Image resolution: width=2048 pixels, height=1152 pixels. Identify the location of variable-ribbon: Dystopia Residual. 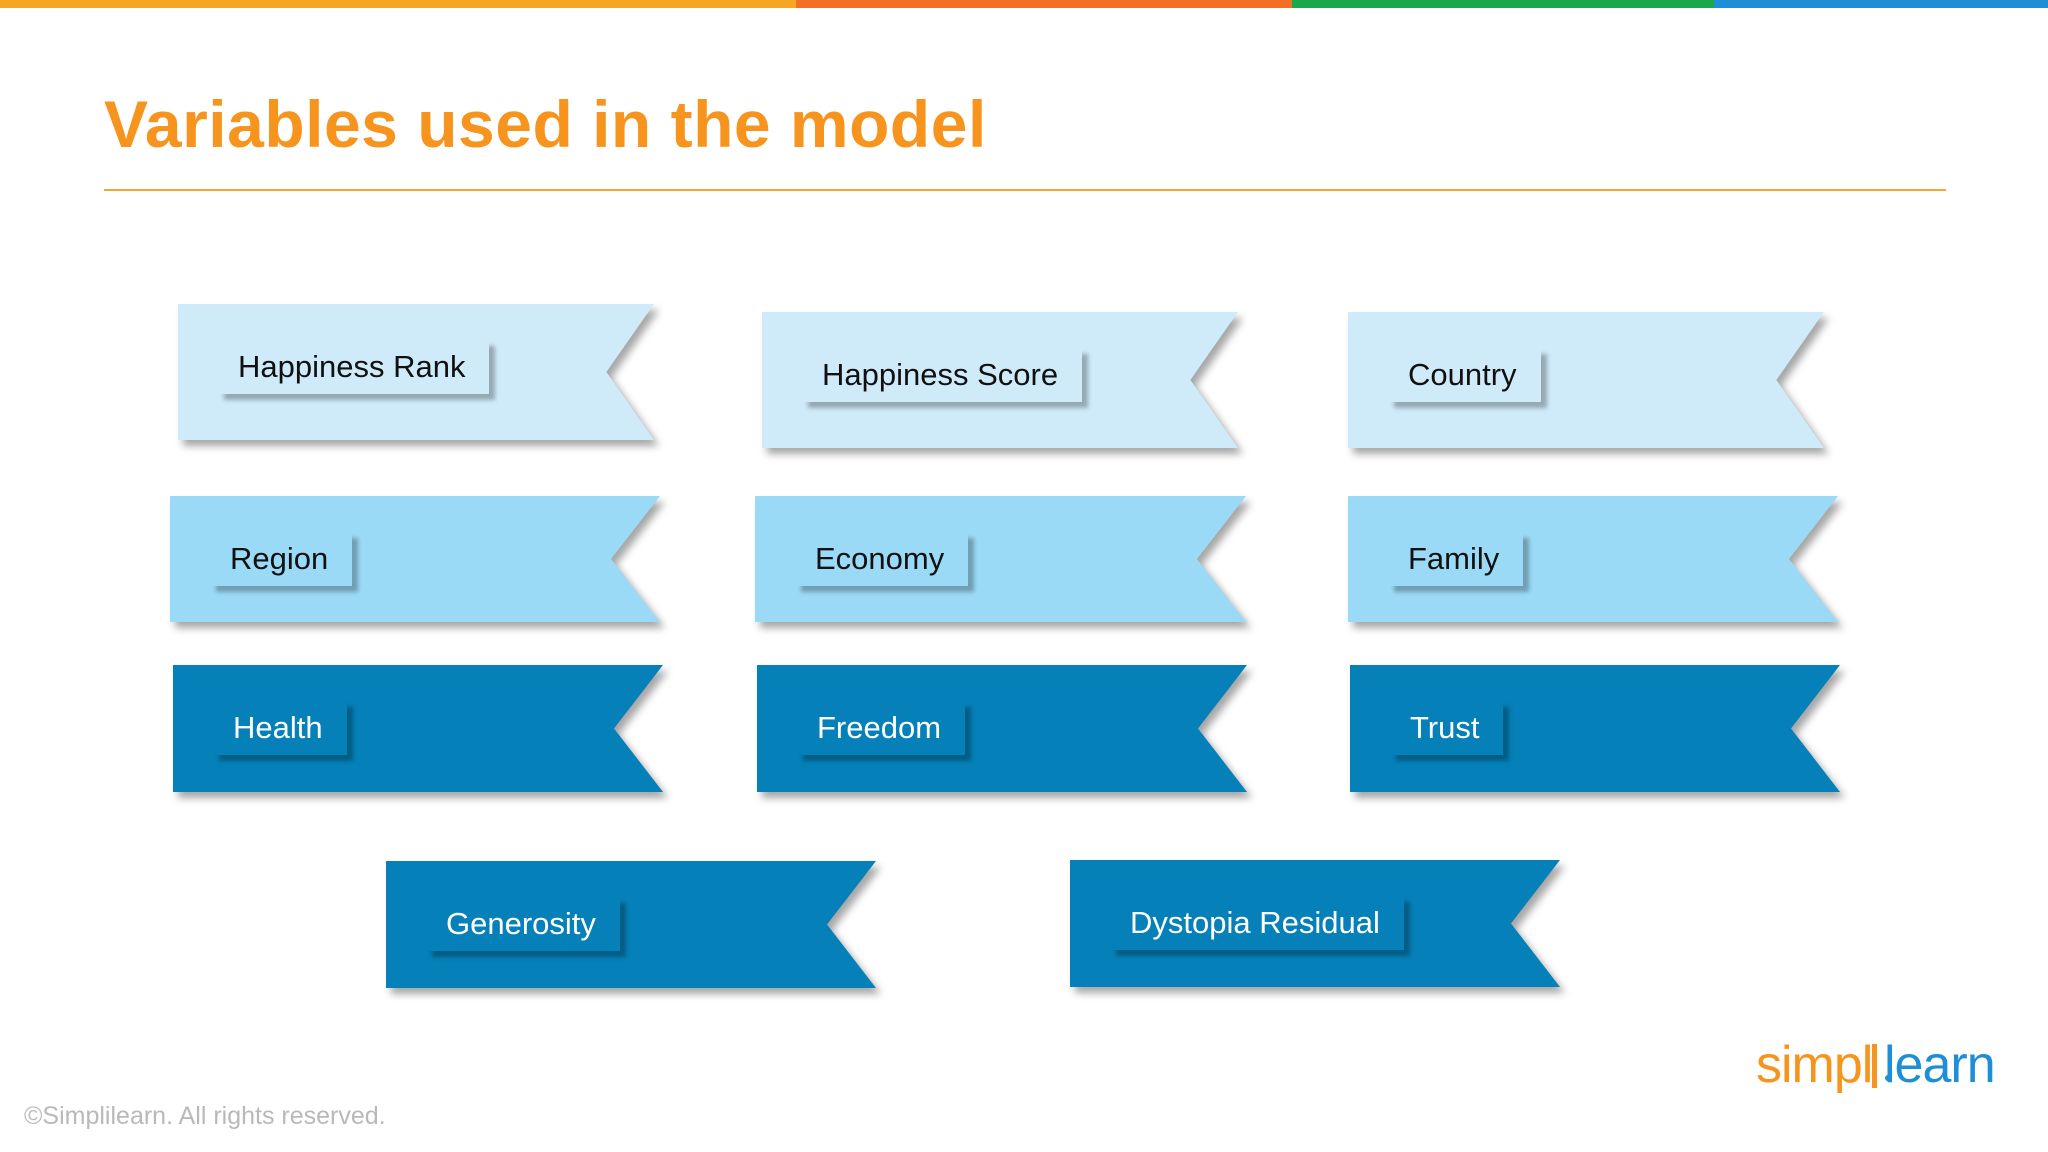
(1315, 923).